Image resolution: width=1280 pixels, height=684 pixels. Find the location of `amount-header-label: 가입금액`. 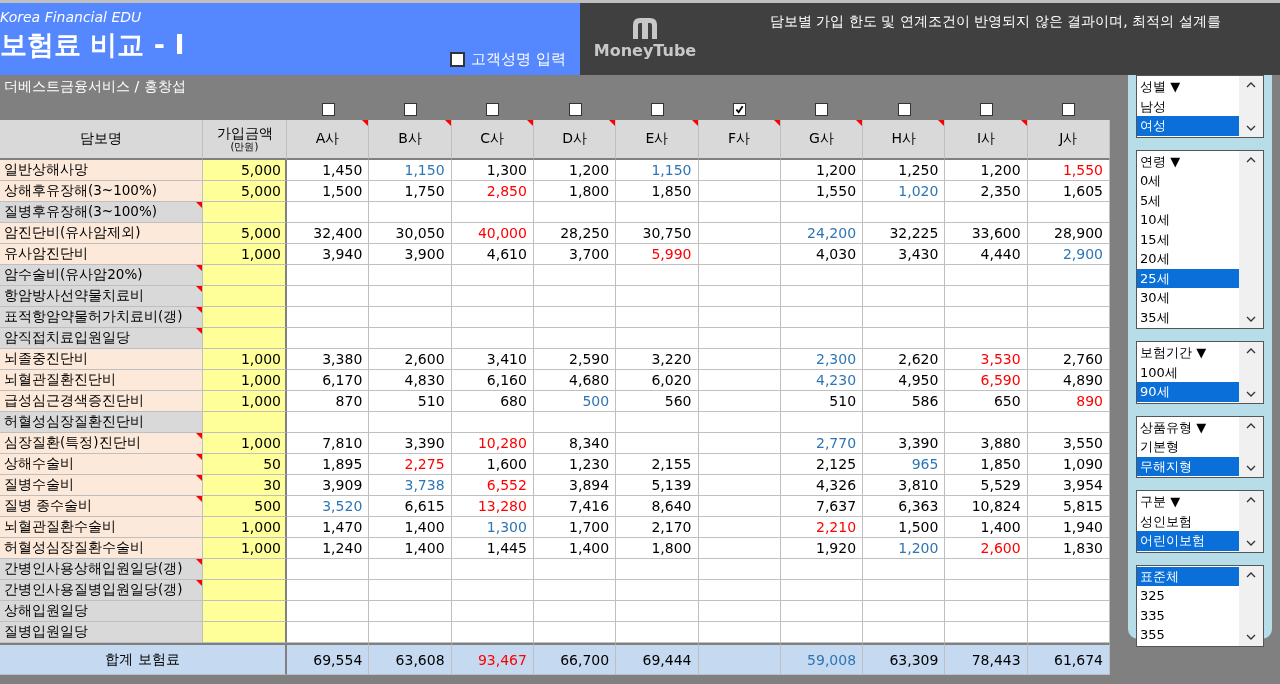

amount-header-label: 가입금액 is located at coordinates (244, 133).